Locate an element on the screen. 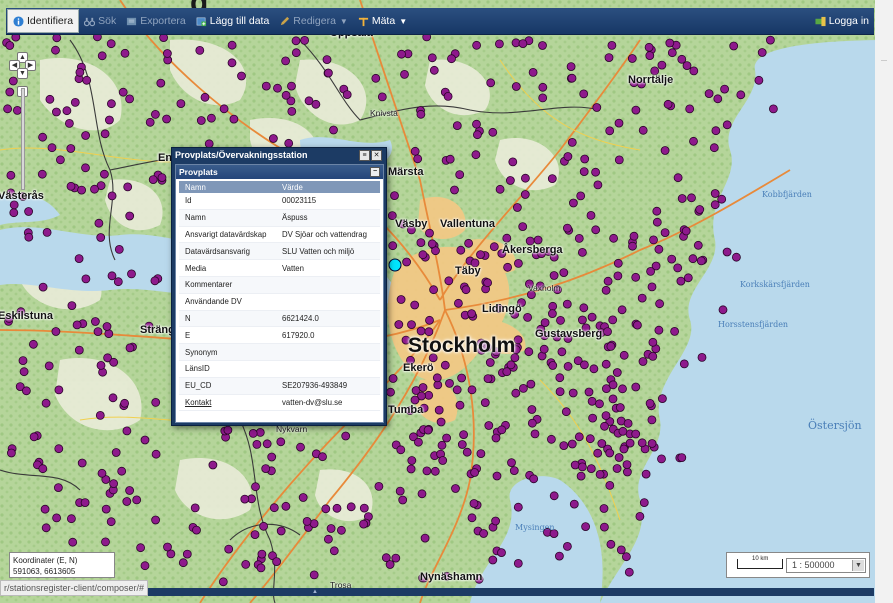 This screenshot has width=893, height=603. popup-options-button: ≡ is located at coordinates (364, 155).